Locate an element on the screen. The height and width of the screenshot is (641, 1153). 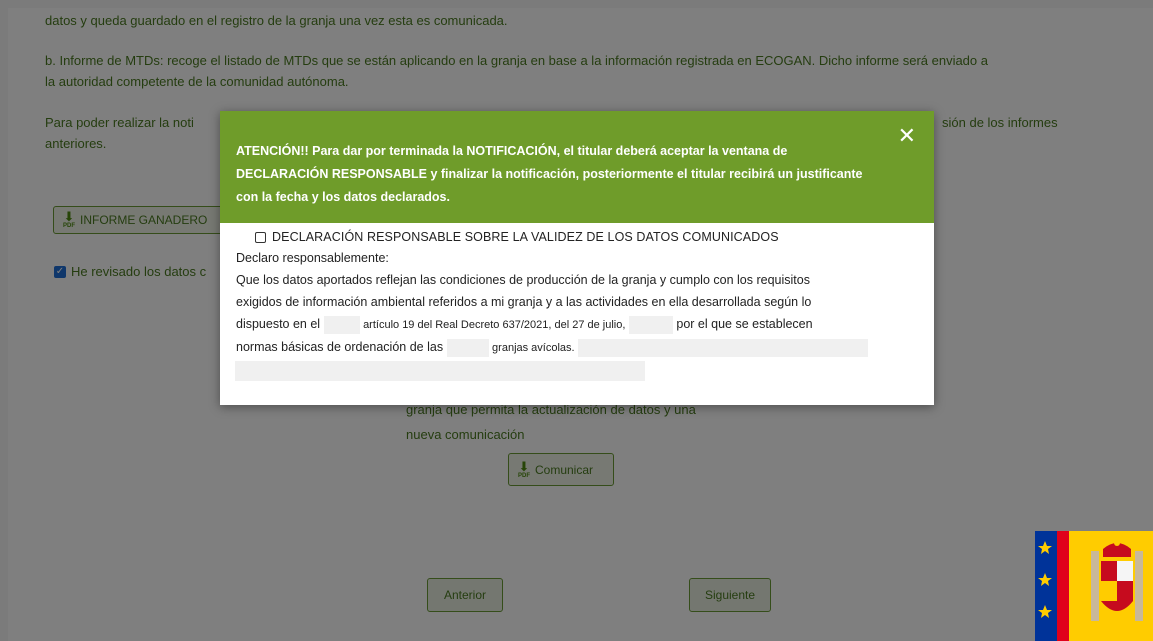
spain-flag-emblem is located at coordinates (1094, 586).